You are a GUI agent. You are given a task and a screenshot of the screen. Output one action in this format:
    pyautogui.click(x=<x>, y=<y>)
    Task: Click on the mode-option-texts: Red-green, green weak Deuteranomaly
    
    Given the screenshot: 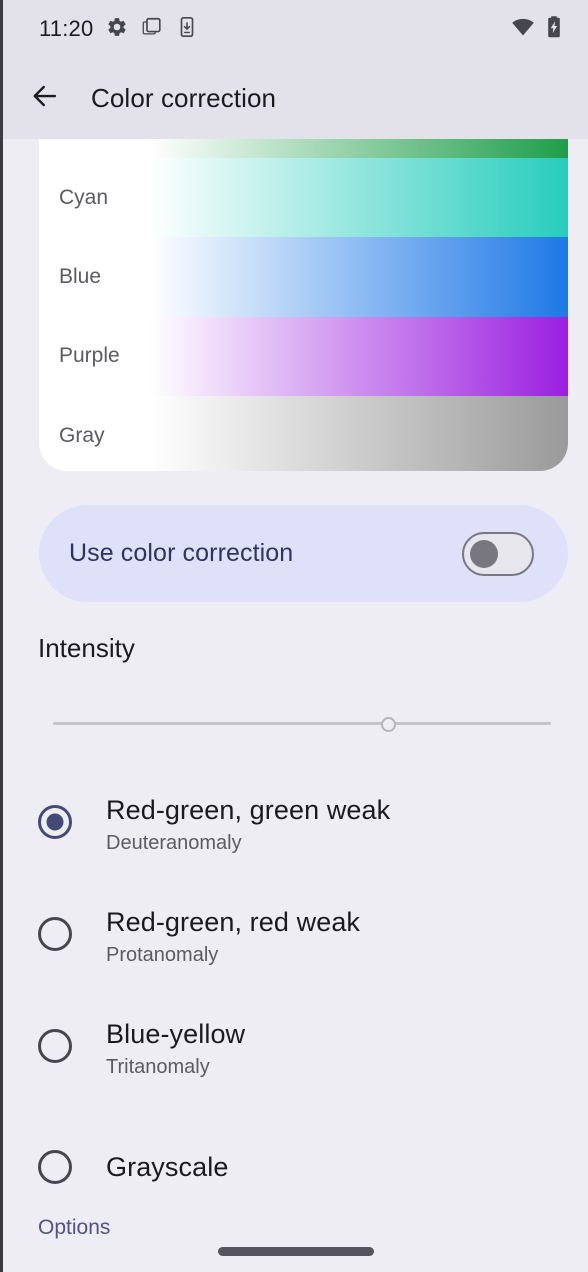 What is the action you would take?
    pyautogui.click(x=248, y=824)
    